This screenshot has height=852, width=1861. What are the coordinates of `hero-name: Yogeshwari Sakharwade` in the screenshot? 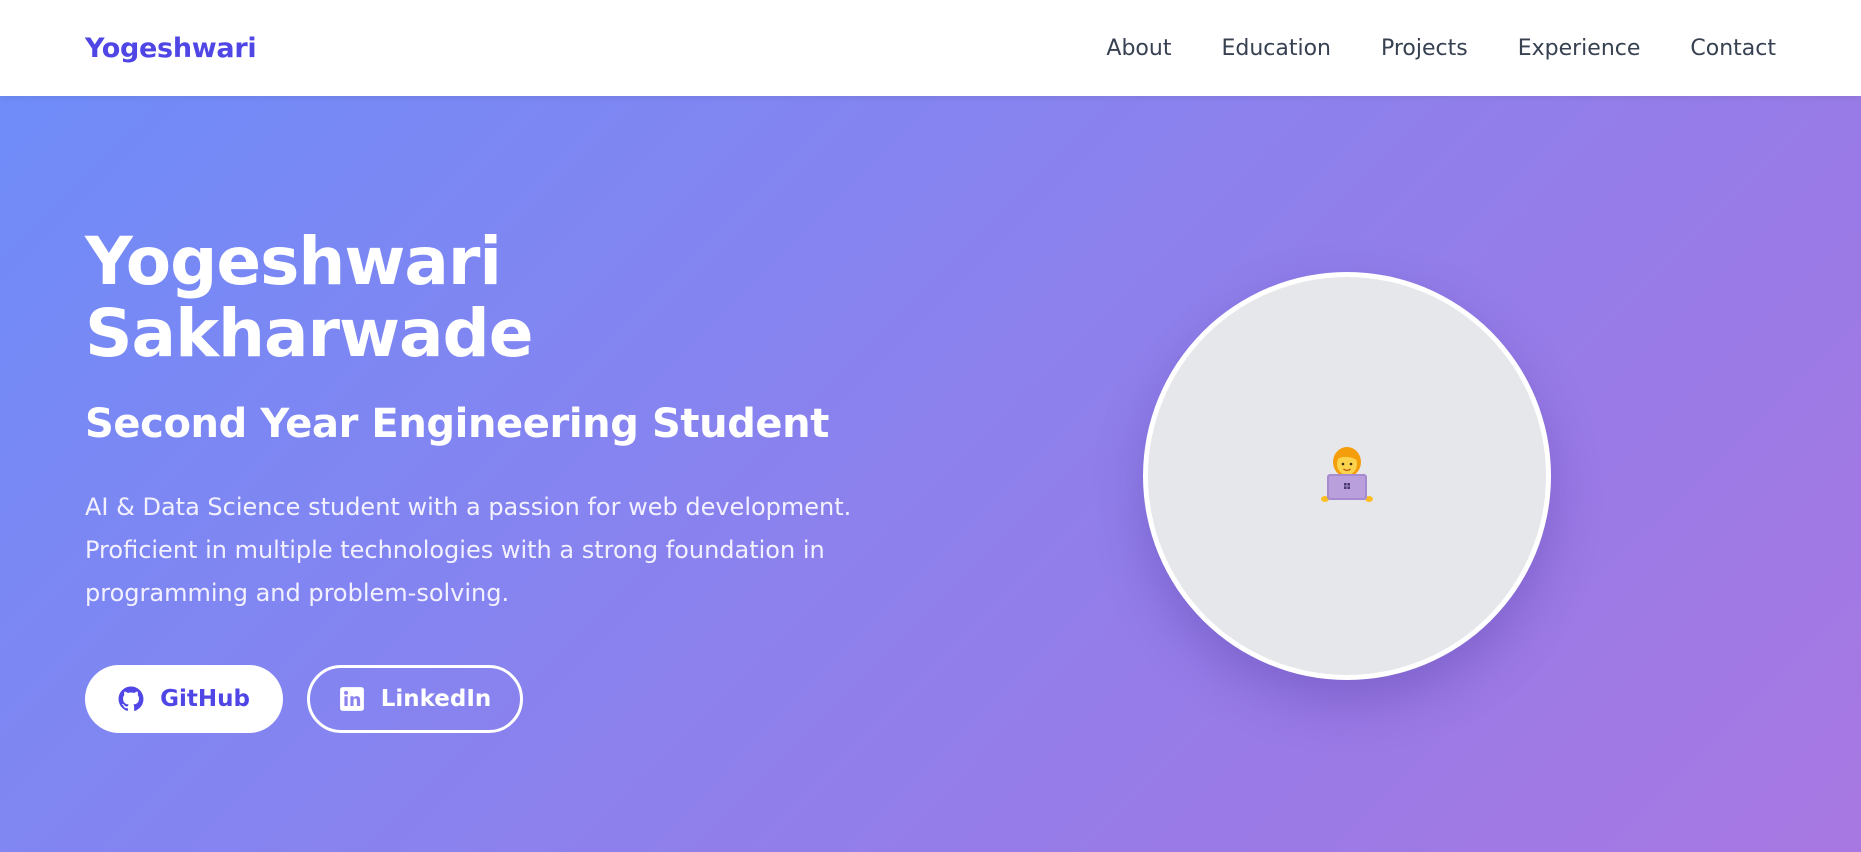 It's located at (495, 298).